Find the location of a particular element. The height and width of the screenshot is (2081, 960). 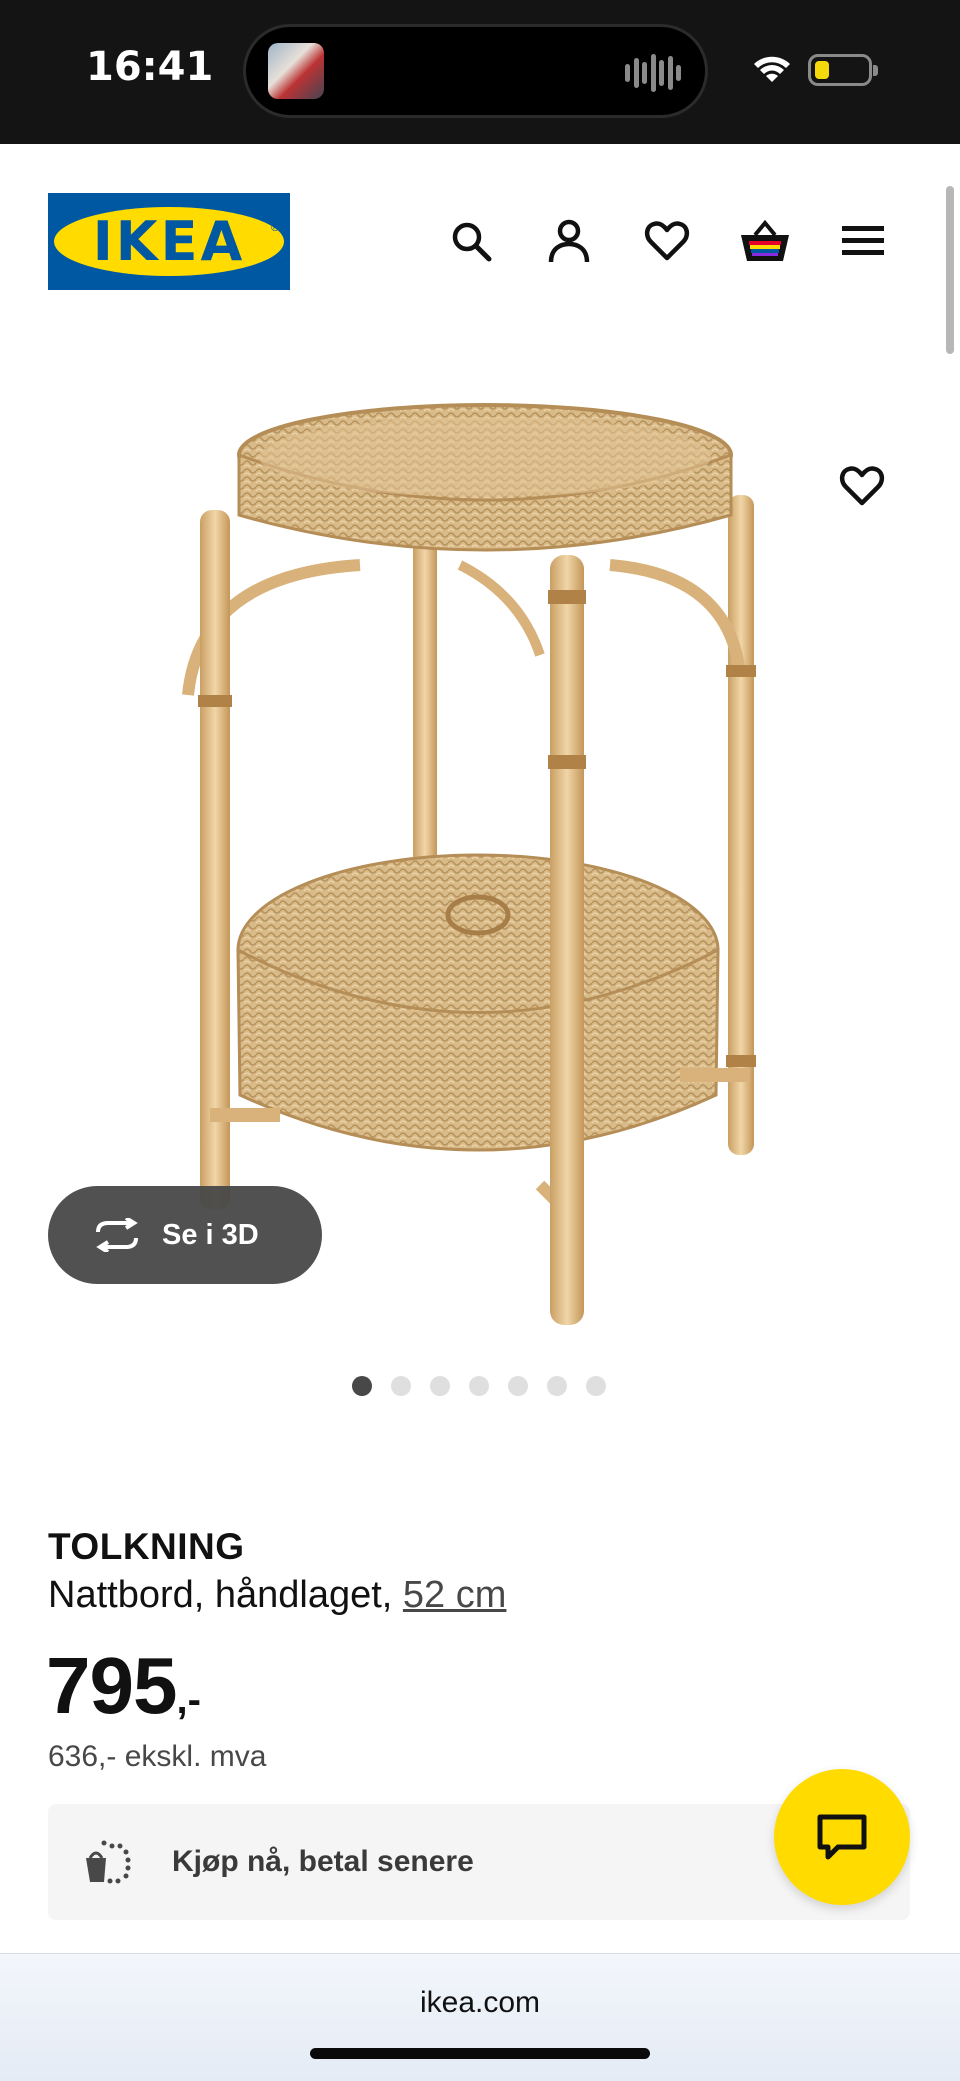

image-carousel-dots is located at coordinates (479, 1386).